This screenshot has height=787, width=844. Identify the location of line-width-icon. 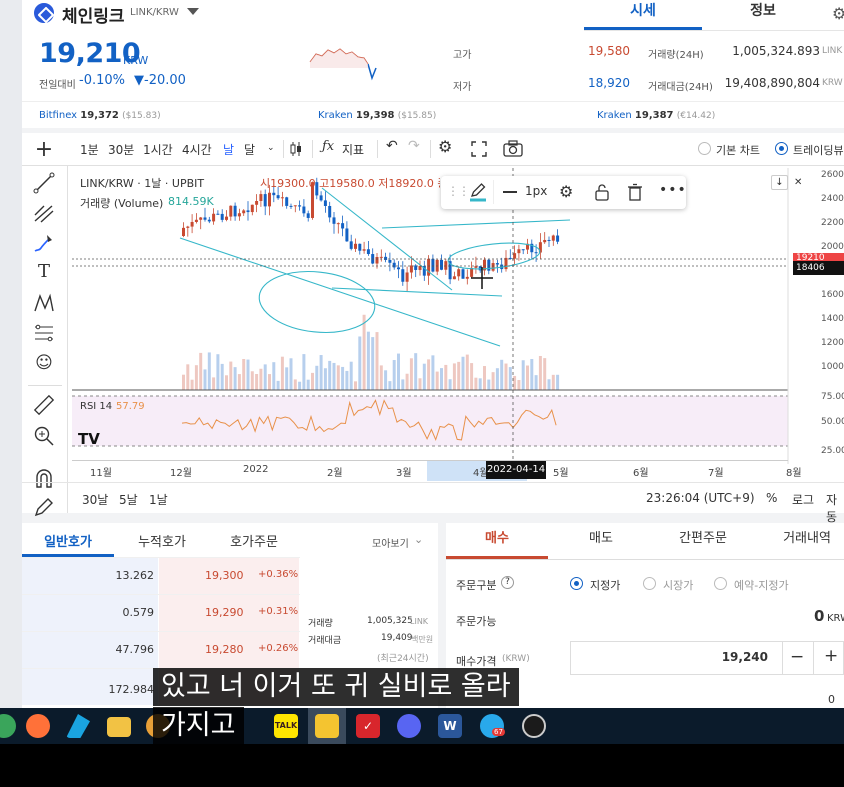
(510, 192).